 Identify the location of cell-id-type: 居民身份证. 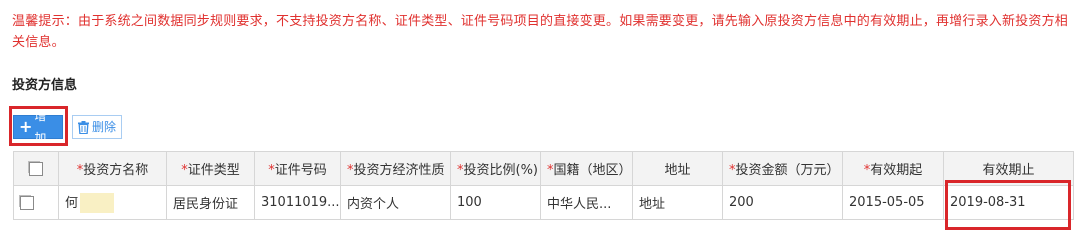
(210, 202).